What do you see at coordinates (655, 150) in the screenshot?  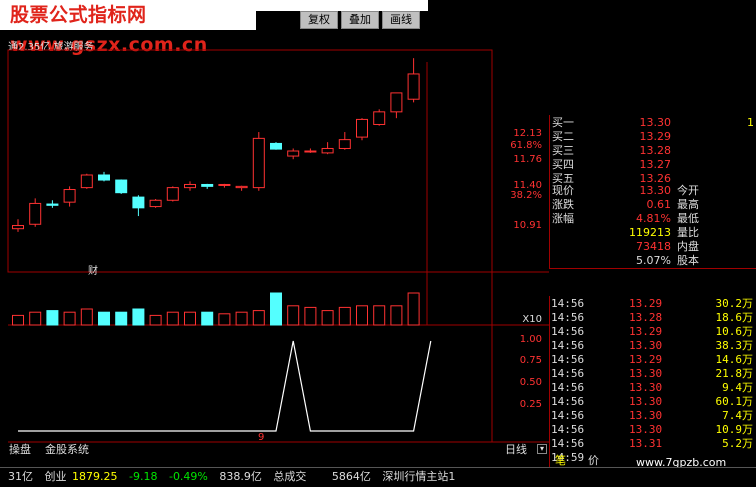 I see `bid-price: 13.28` at bounding box center [655, 150].